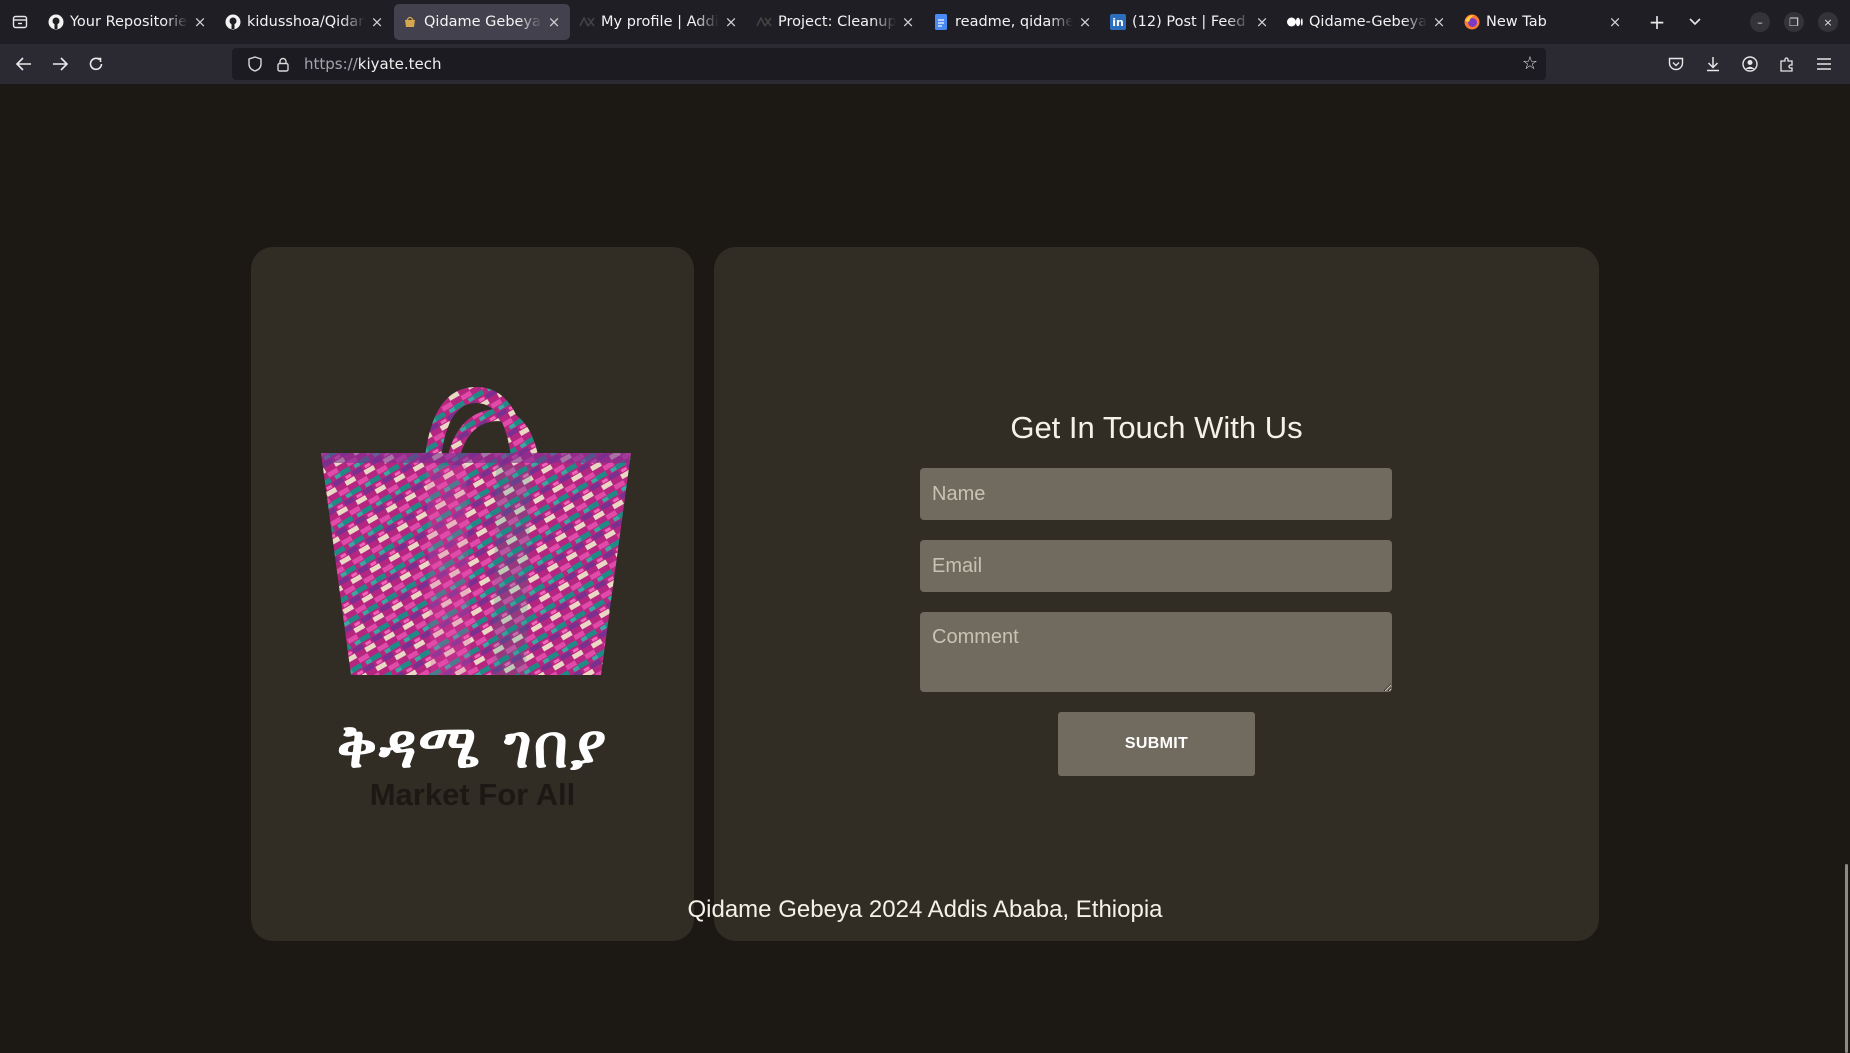 The height and width of the screenshot is (1053, 1850). Describe the element at coordinates (399, 64) in the screenshot. I see `url-host: kiyate.tech` at that location.